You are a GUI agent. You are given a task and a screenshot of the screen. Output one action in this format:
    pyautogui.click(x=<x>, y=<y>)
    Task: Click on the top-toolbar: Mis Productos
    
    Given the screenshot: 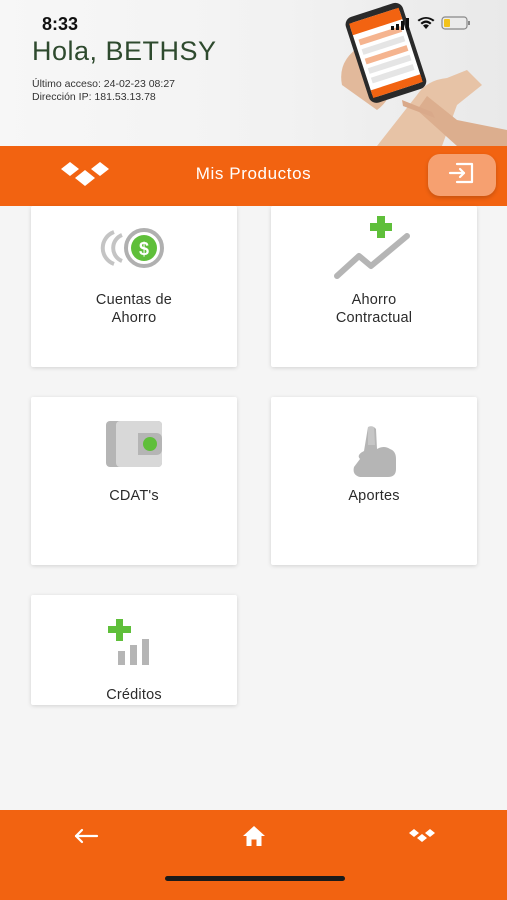 What is the action you would take?
    pyautogui.click(x=253, y=176)
    